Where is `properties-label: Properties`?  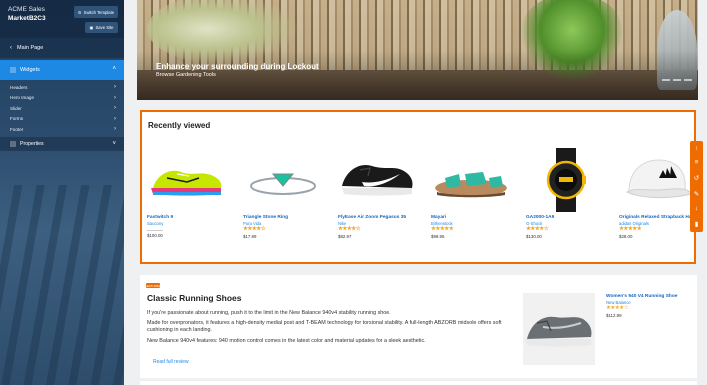
properties-label: Properties is located at coordinates (32, 143).